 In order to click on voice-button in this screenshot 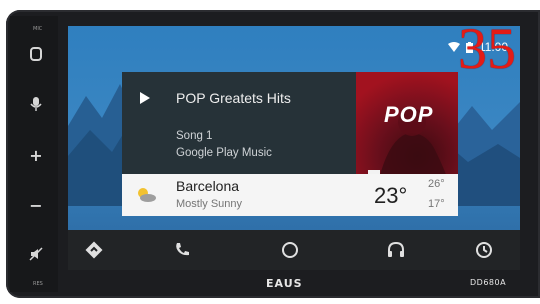, I will do `click(36, 106)`.